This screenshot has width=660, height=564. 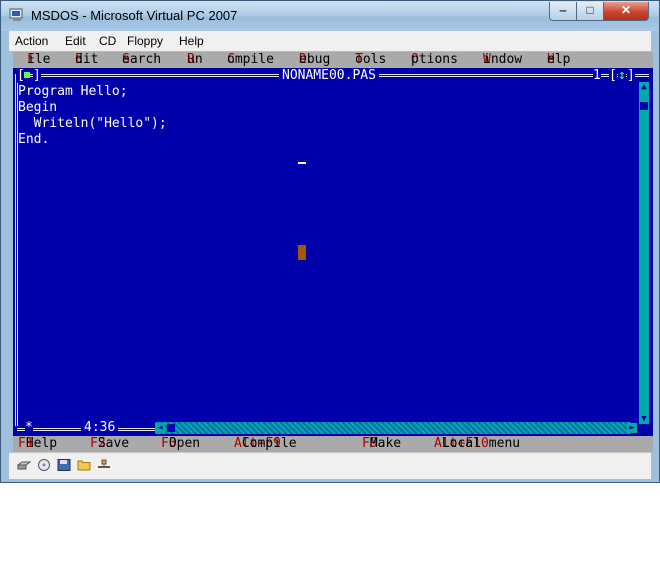 I want to click on maximize-button: □, so click(x=590, y=11).